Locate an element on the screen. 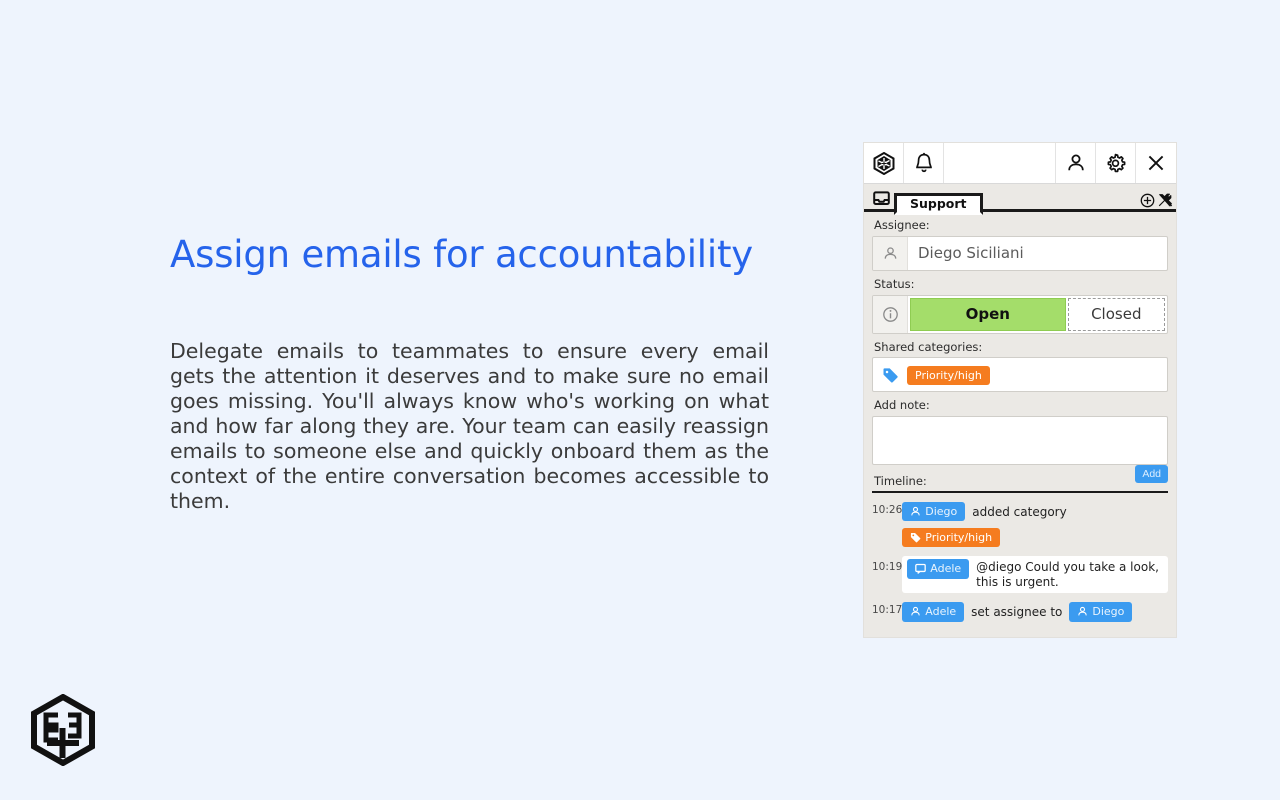  tab-strip-actions is located at coordinates (1158, 200).